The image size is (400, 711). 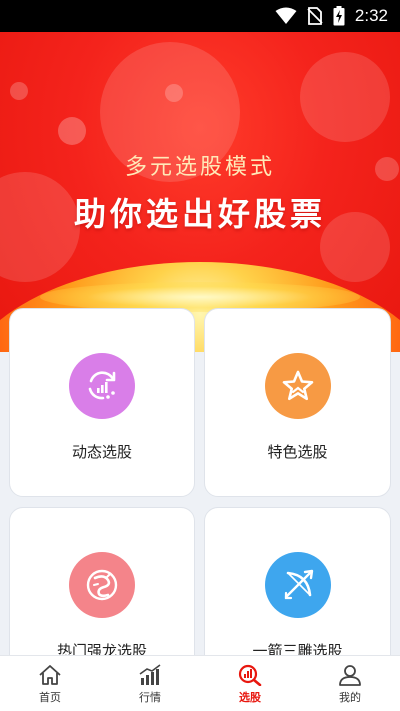 What do you see at coordinates (50, 675) in the screenshot?
I see `home-icon` at bounding box center [50, 675].